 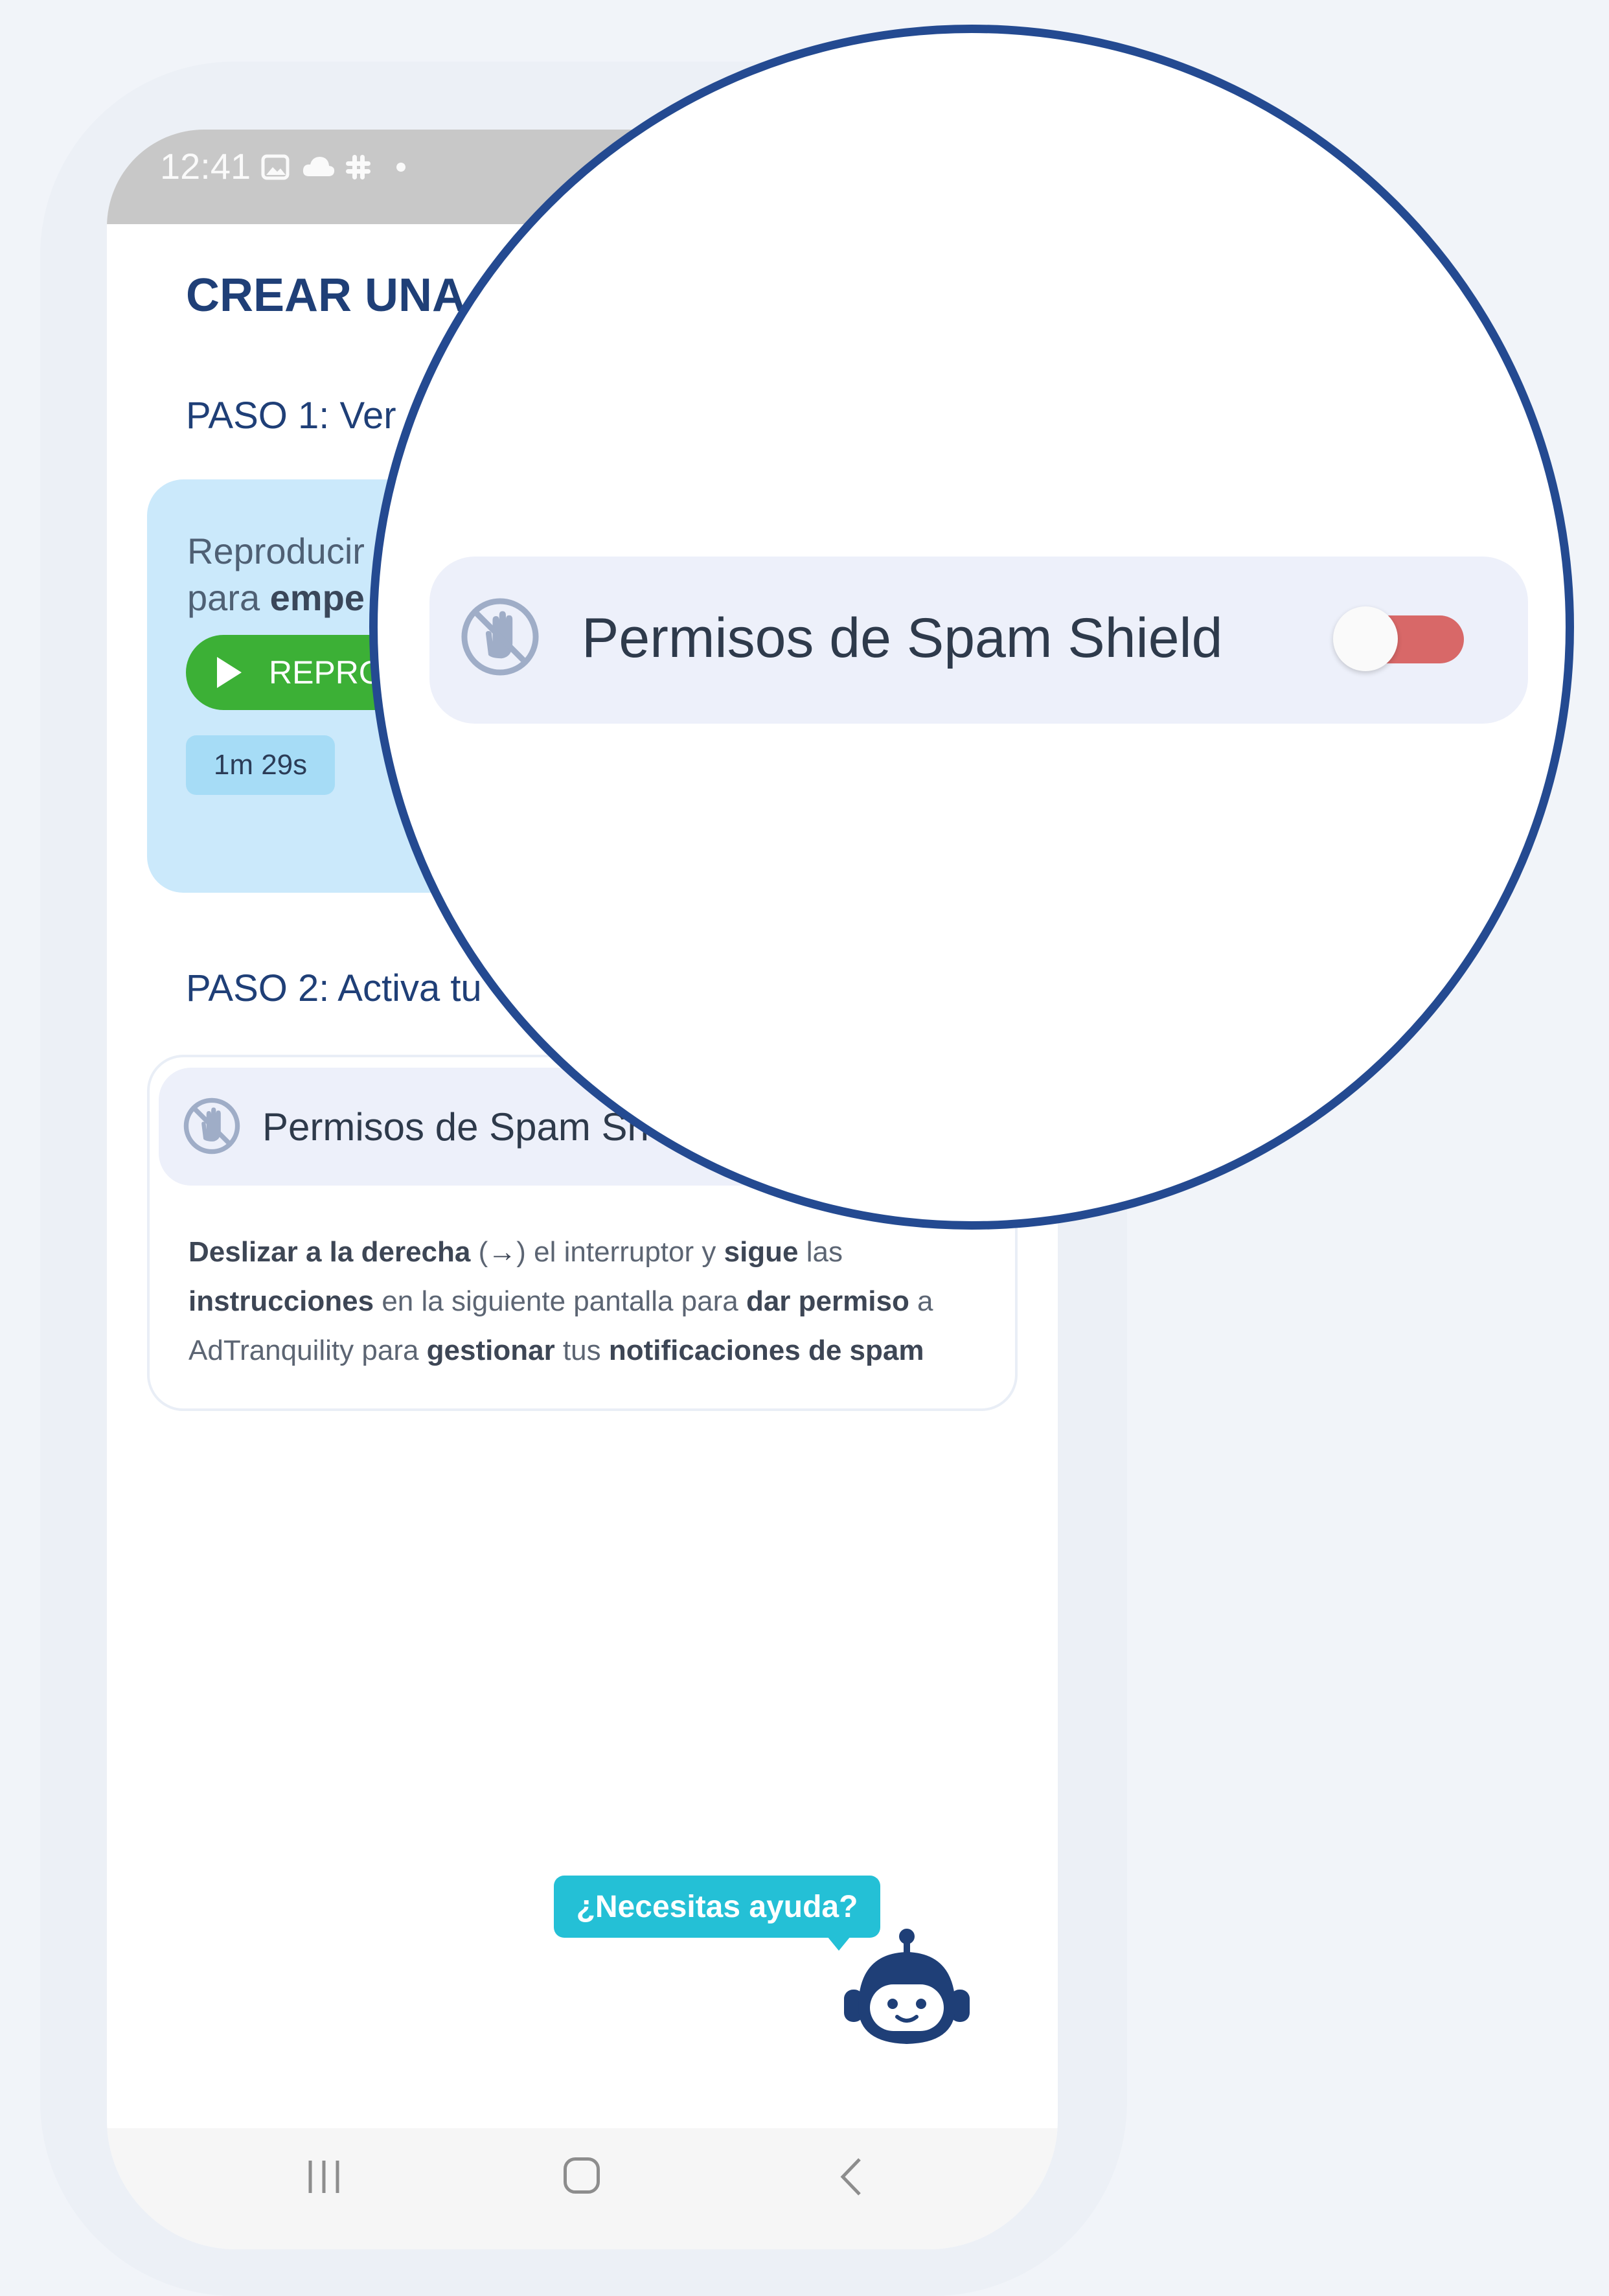 What do you see at coordinates (291, 416) in the screenshot?
I see `step1-title: PASO 1: Ver` at bounding box center [291, 416].